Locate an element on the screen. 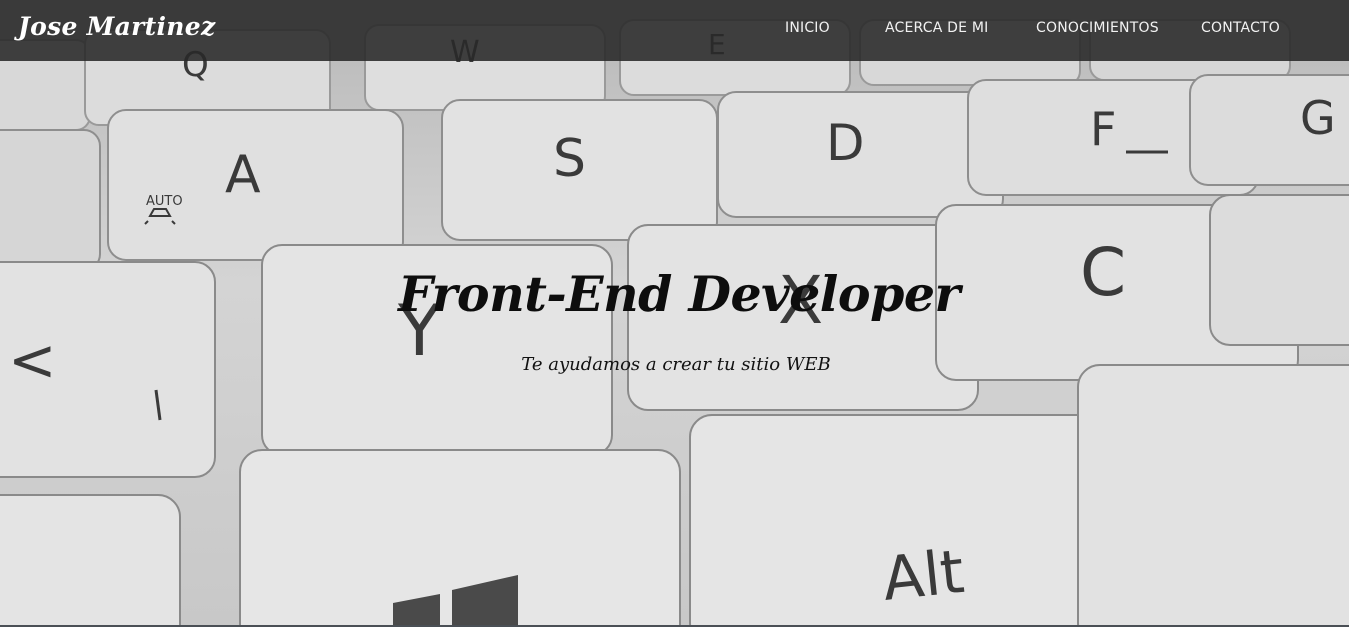  hero-subtitle: Te ayudamos a crear tu sitio WEB is located at coordinates (676, 364).